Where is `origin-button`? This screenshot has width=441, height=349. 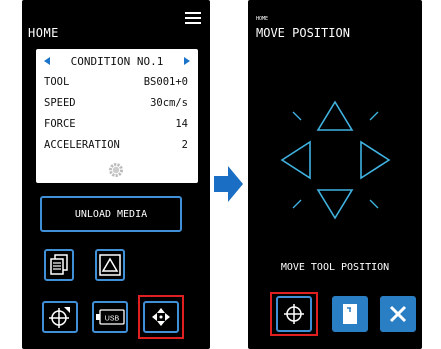 origin-button is located at coordinates (60, 317).